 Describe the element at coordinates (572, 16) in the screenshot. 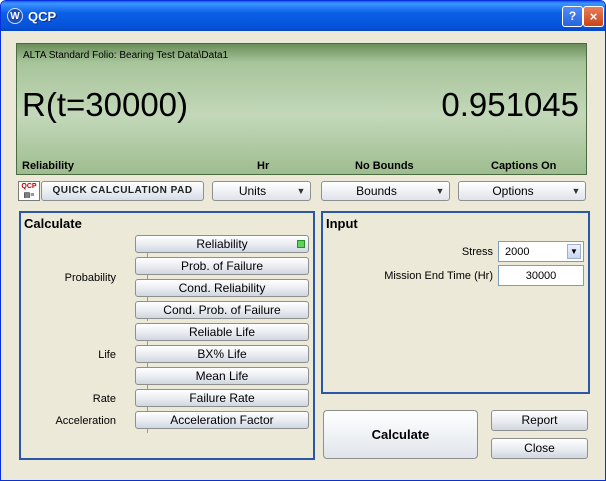

I see `help-button: ?` at that location.